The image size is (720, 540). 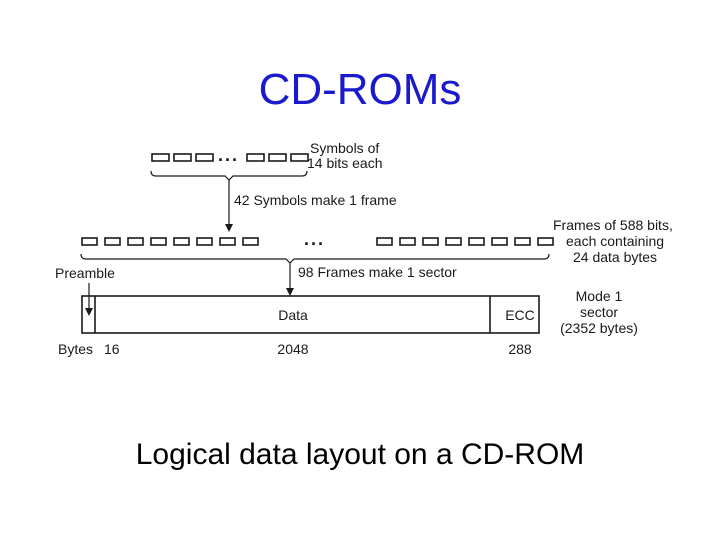 I want to click on symbols-label-line2: 14 bits each, so click(x=345, y=163).